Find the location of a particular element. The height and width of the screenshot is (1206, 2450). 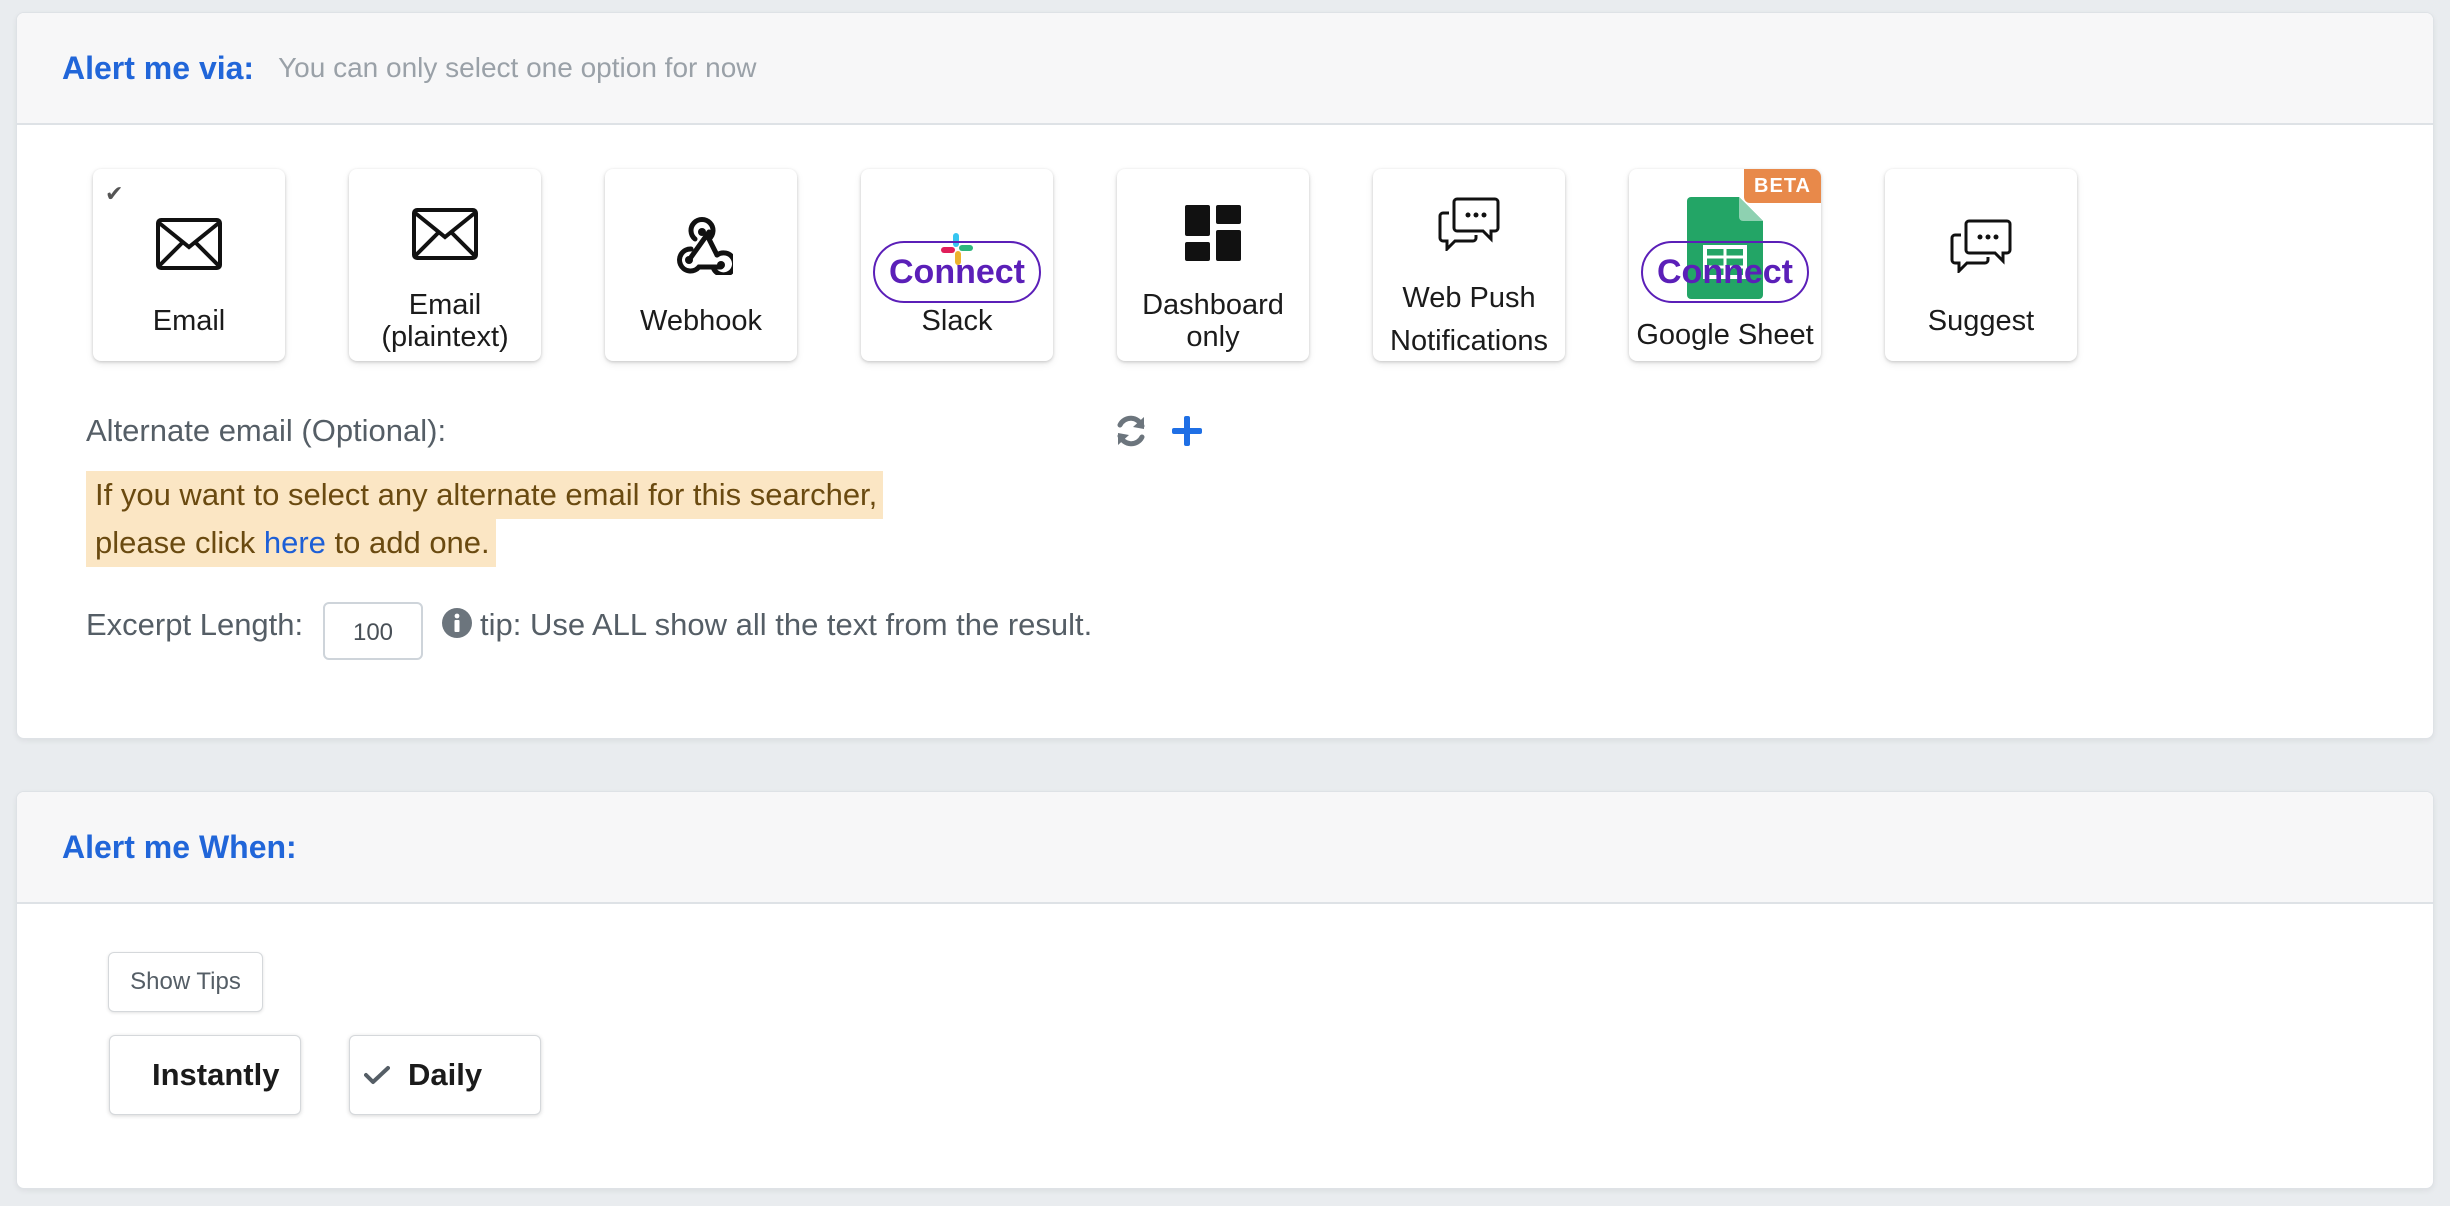

option-label: Email is located at coordinates (189, 321).